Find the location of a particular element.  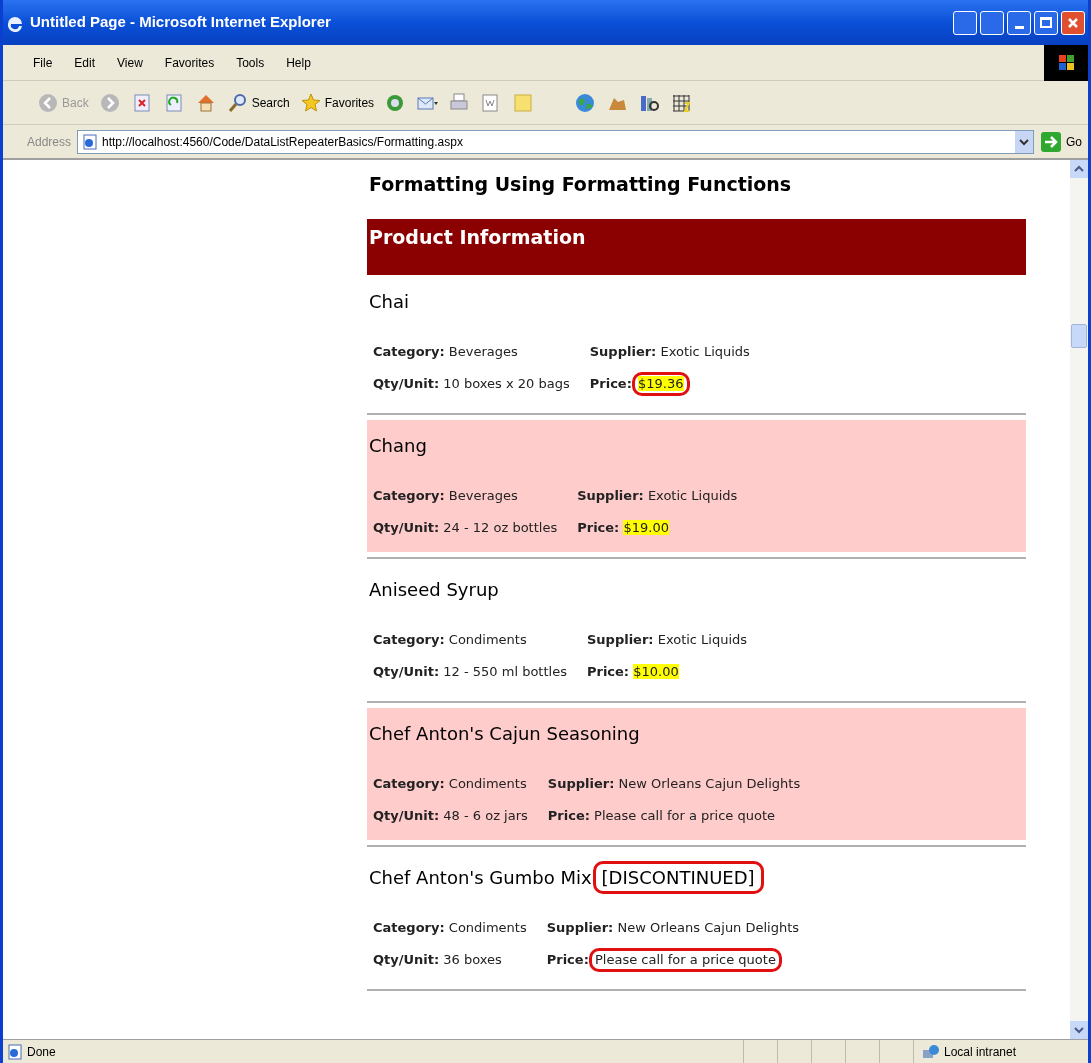

scroll-up-button is located at coordinates (1079, 169).